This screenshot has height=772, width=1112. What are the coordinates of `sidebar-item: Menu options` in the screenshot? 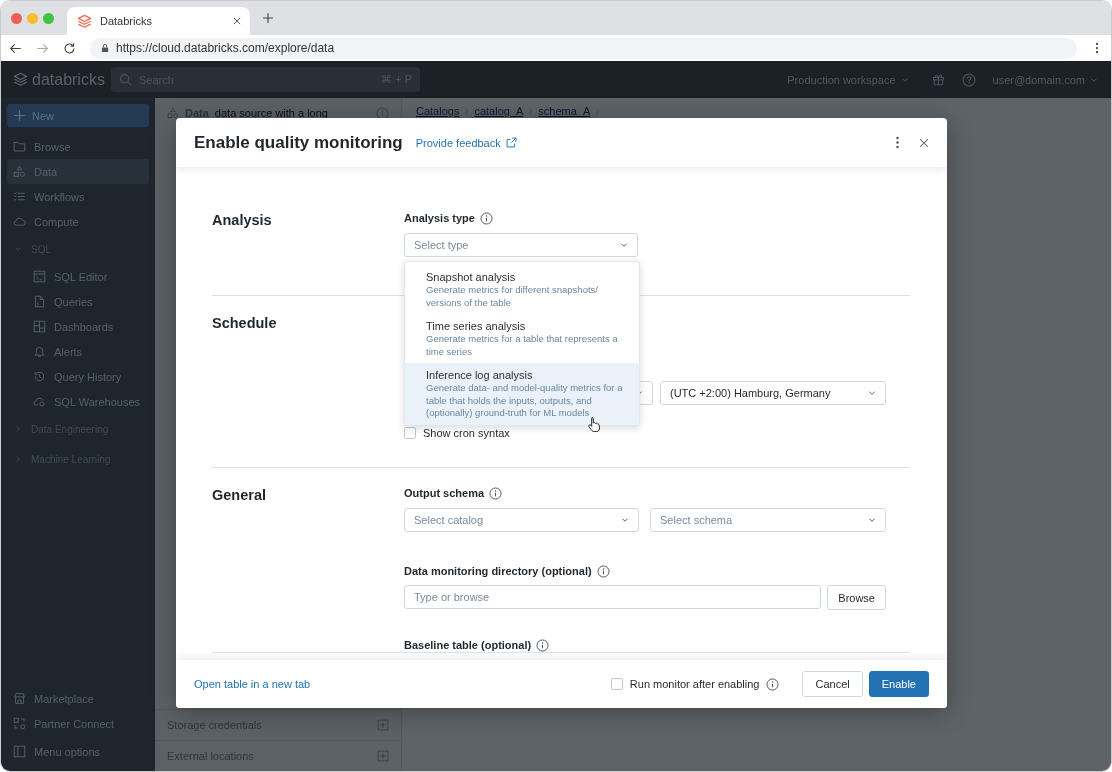 It's located at (78, 751).